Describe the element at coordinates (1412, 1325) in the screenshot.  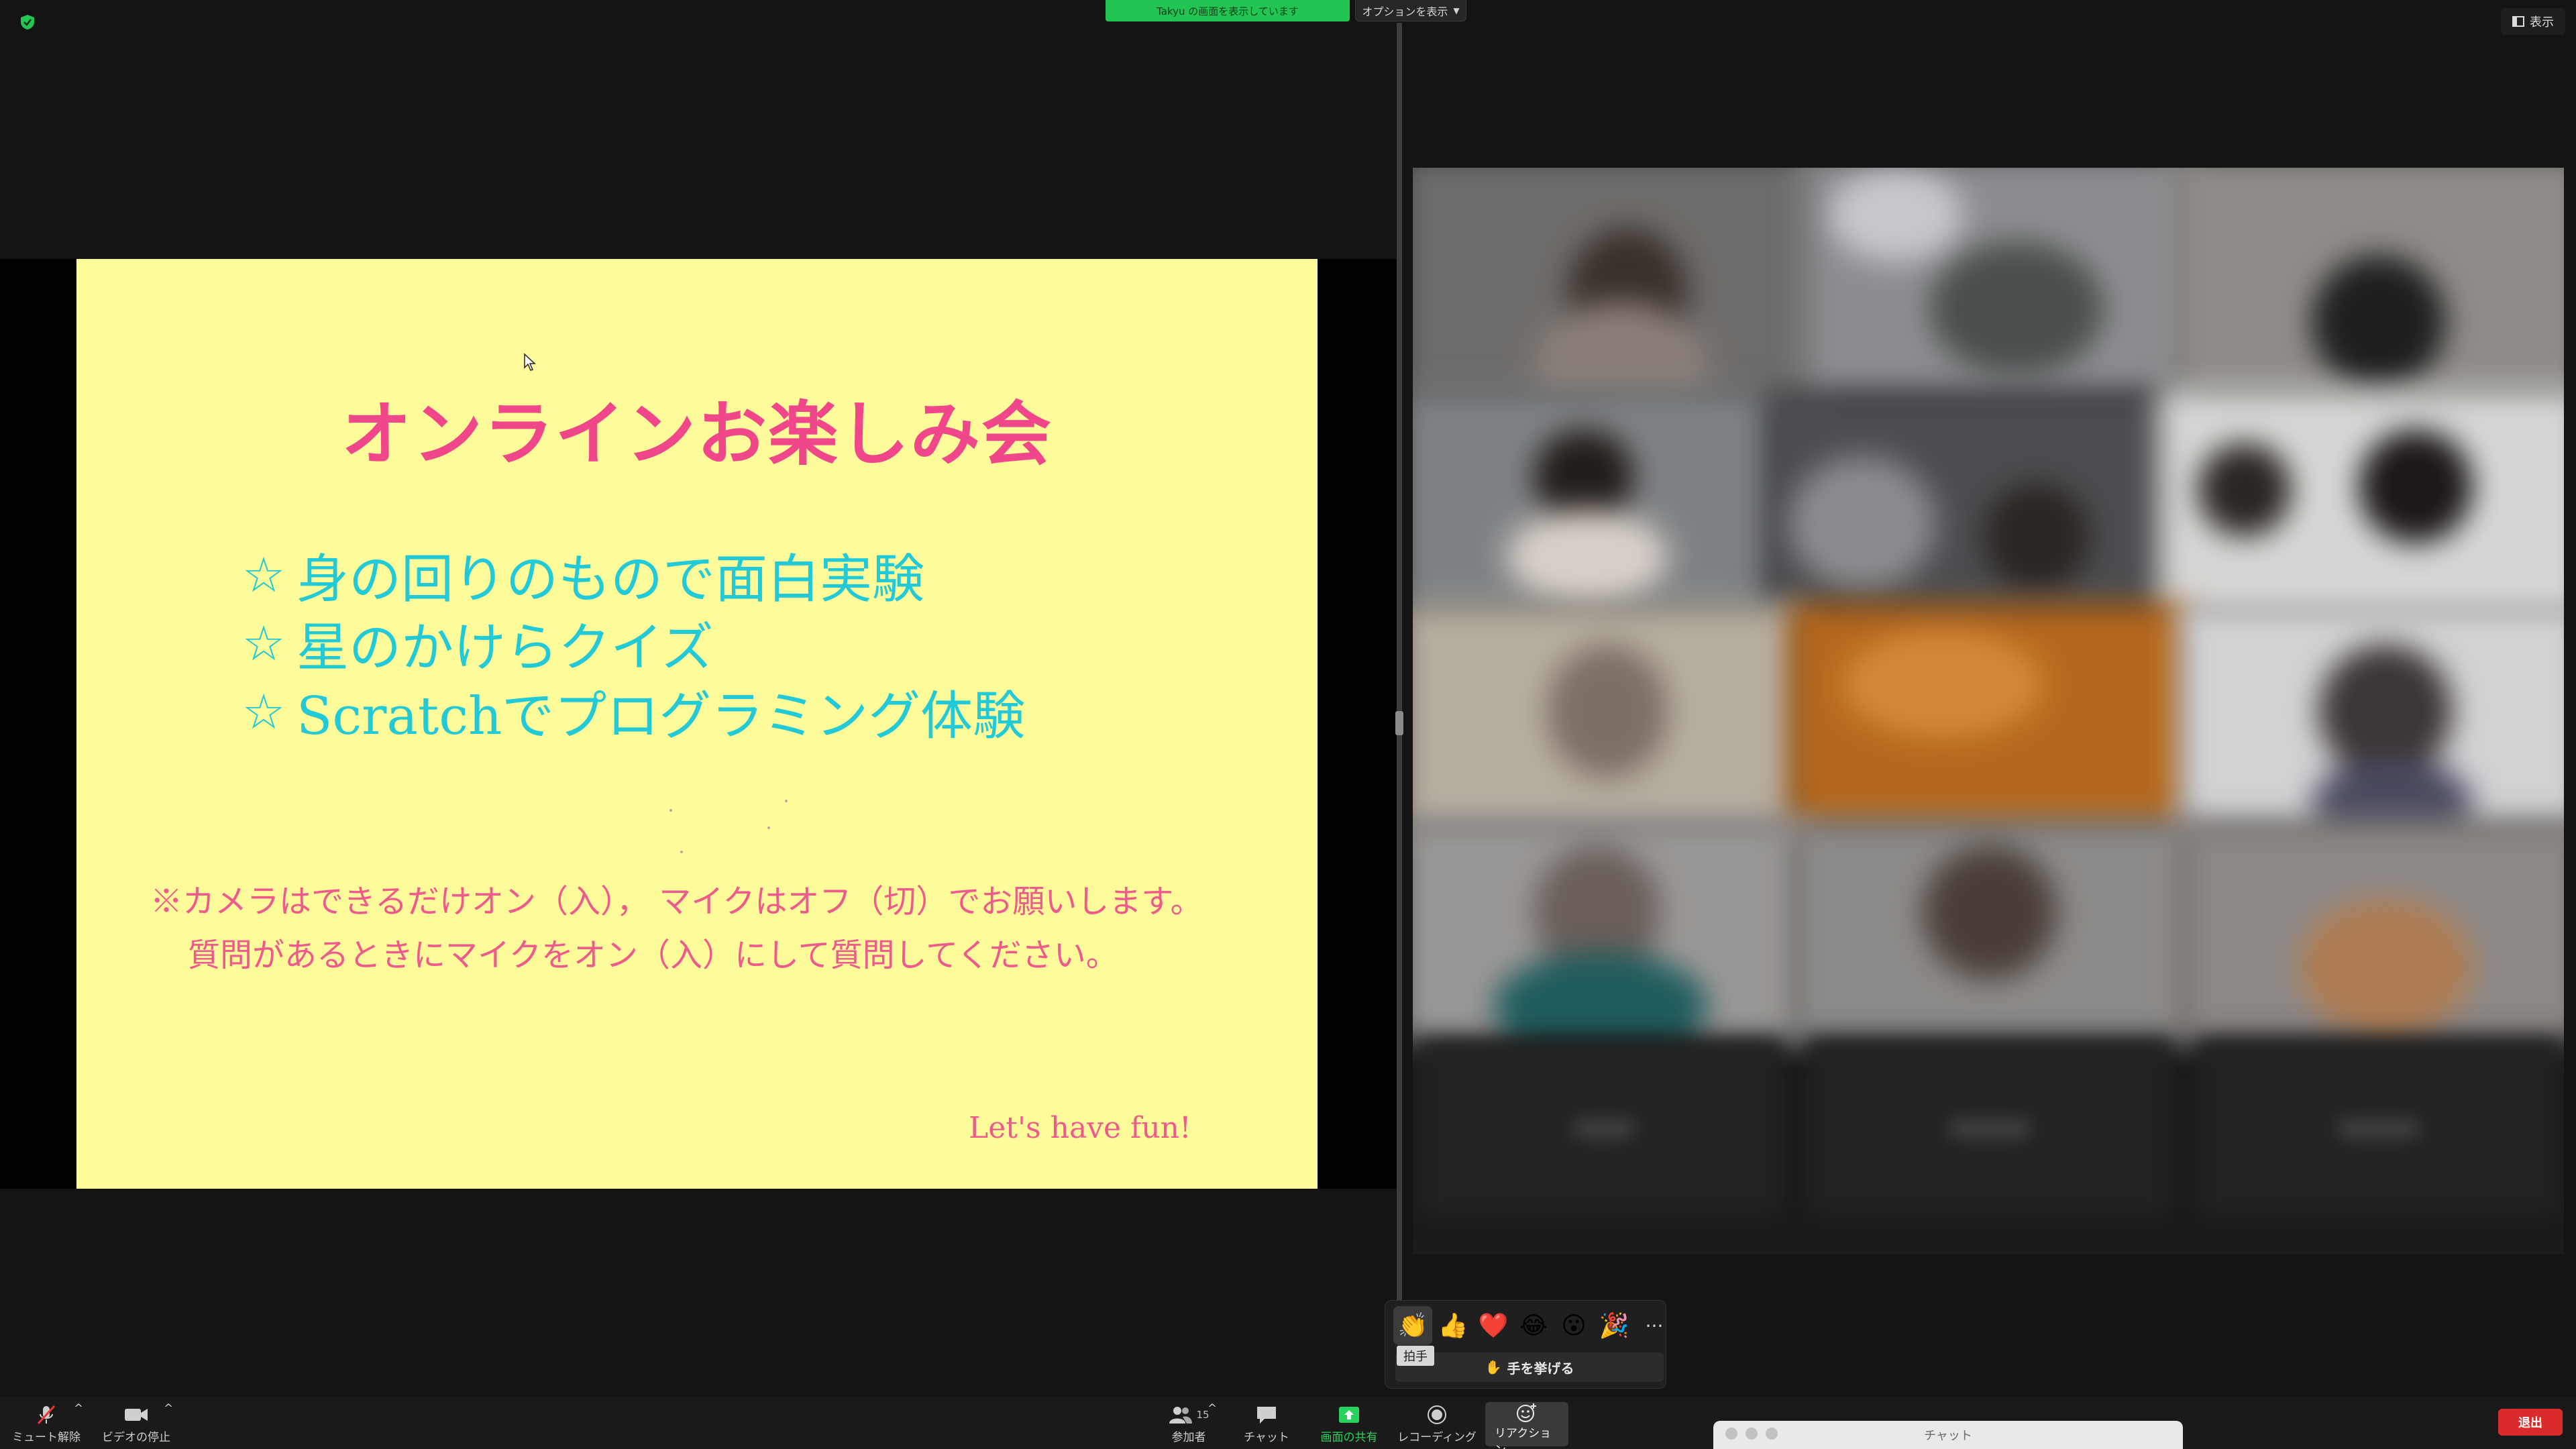
I see `clapping-hands-icon: 👏` at that location.